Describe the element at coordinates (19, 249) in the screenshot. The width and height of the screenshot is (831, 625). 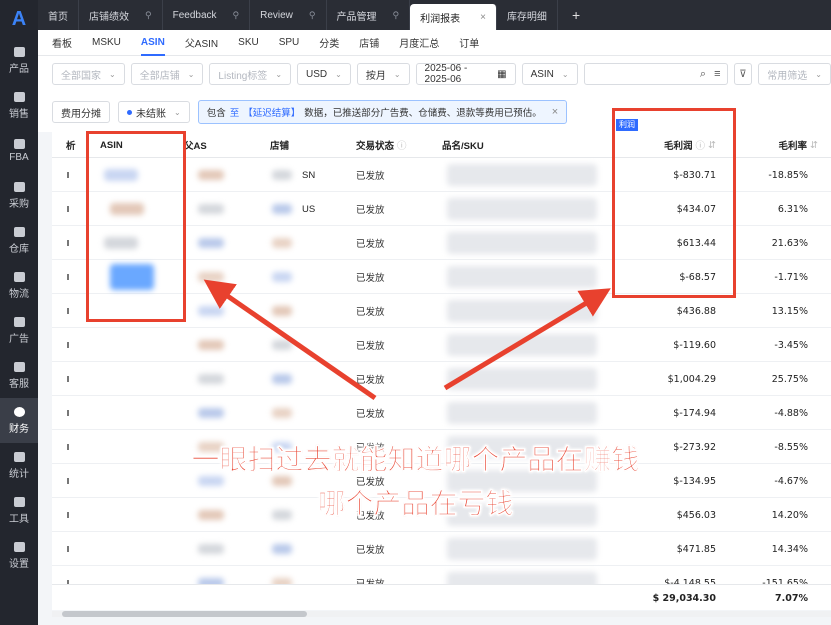
I see `nav-label: 仓库` at that location.